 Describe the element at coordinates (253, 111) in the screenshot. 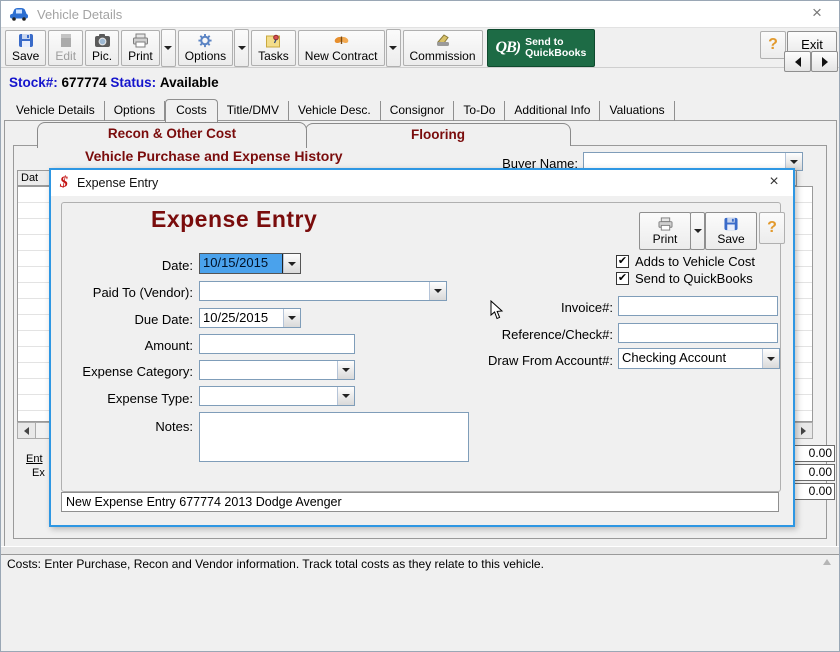

I see `tab-title-dmv: Title/DMV` at that location.